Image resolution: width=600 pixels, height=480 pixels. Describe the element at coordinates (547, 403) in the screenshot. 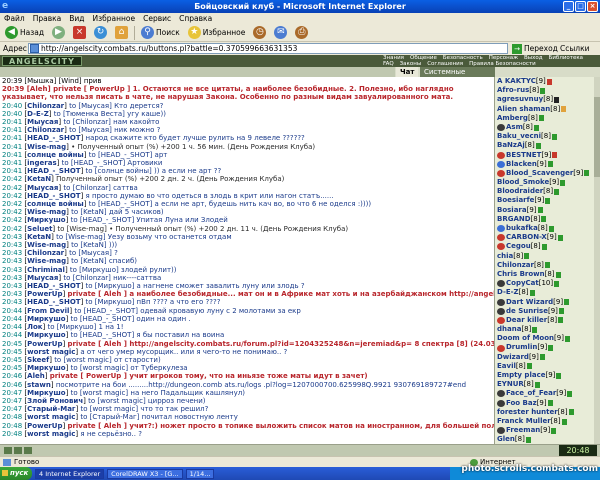

I see `user-row: Foo Baz [9]` at that location.